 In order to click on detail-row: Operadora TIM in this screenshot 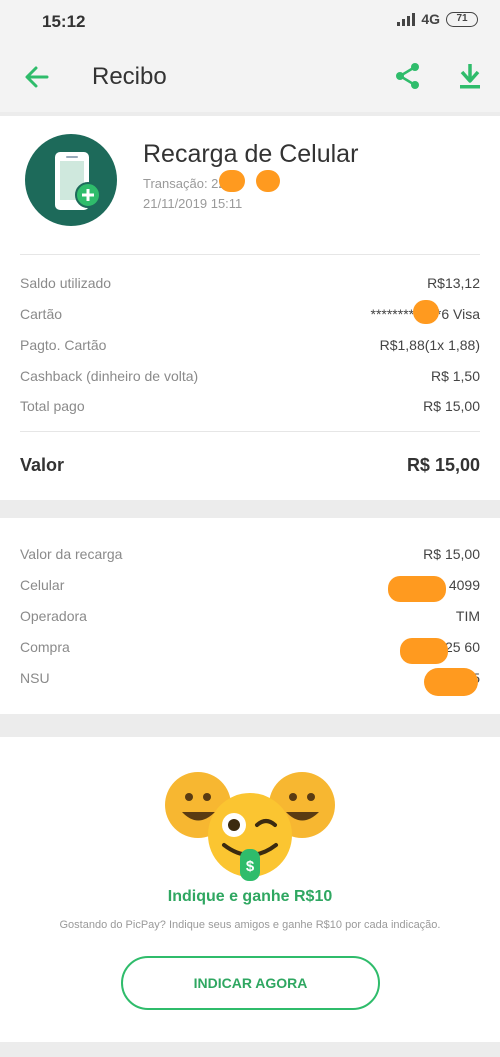, I will do `click(250, 616)`.